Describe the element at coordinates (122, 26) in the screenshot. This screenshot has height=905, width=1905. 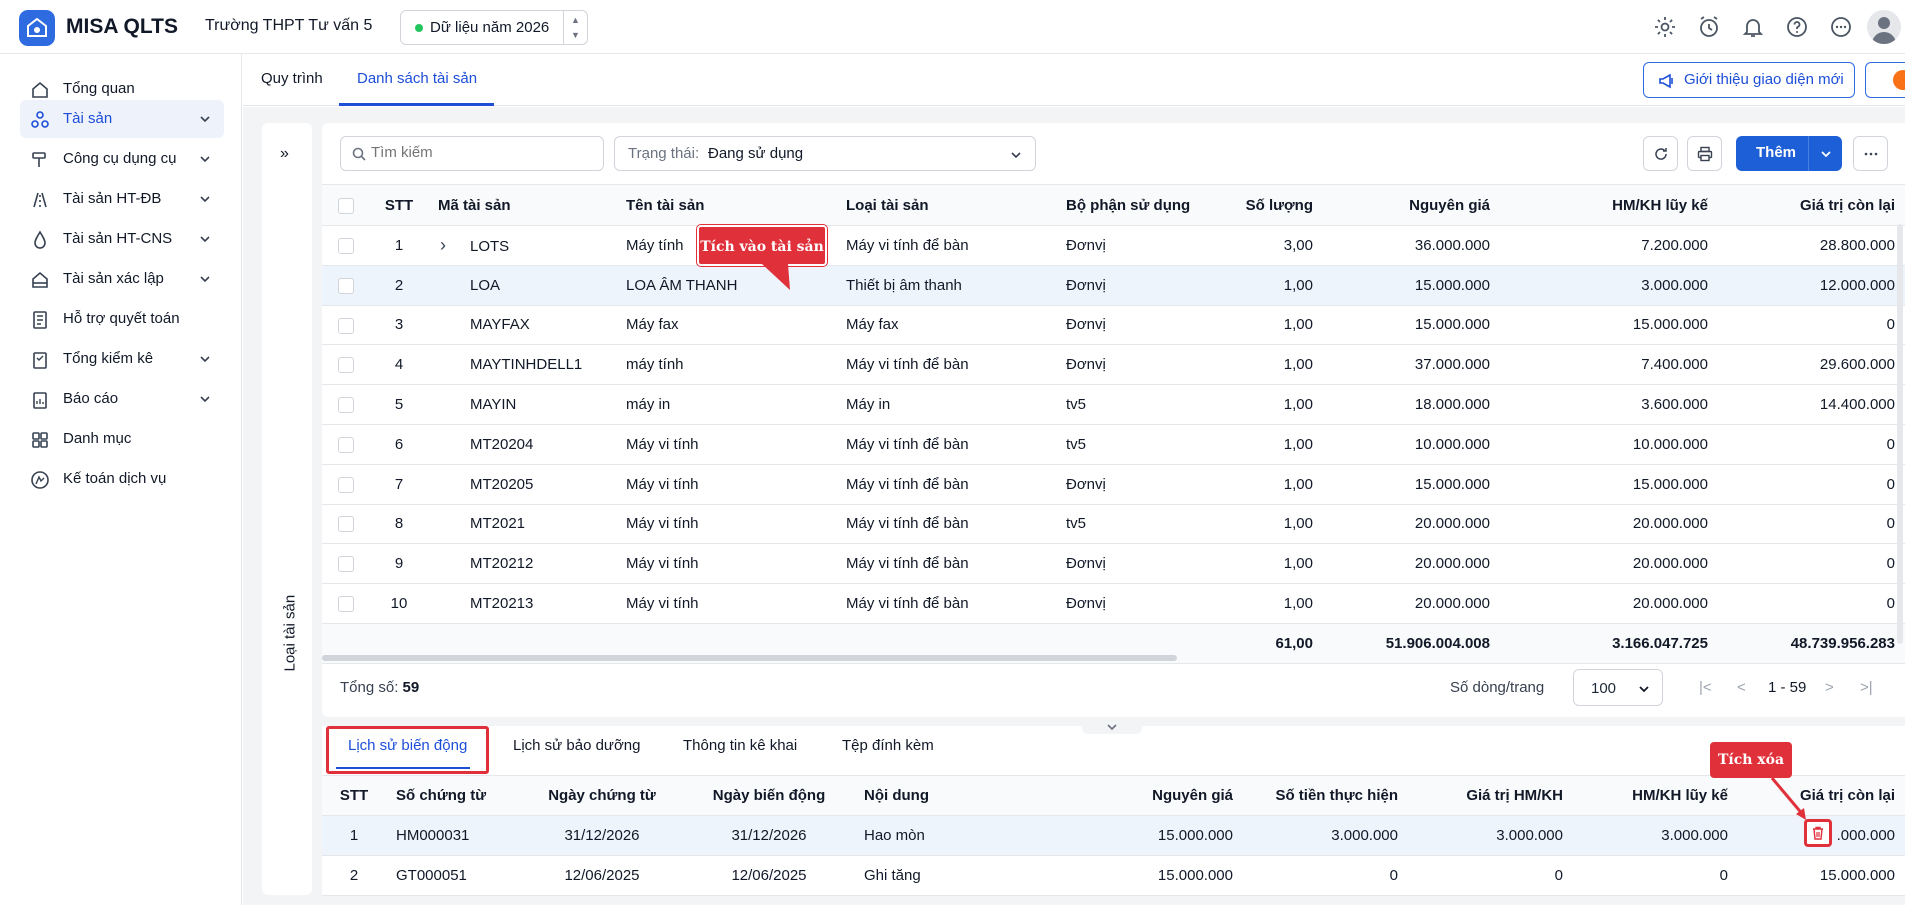
I see `app-name: MISA QLTS` at that location.